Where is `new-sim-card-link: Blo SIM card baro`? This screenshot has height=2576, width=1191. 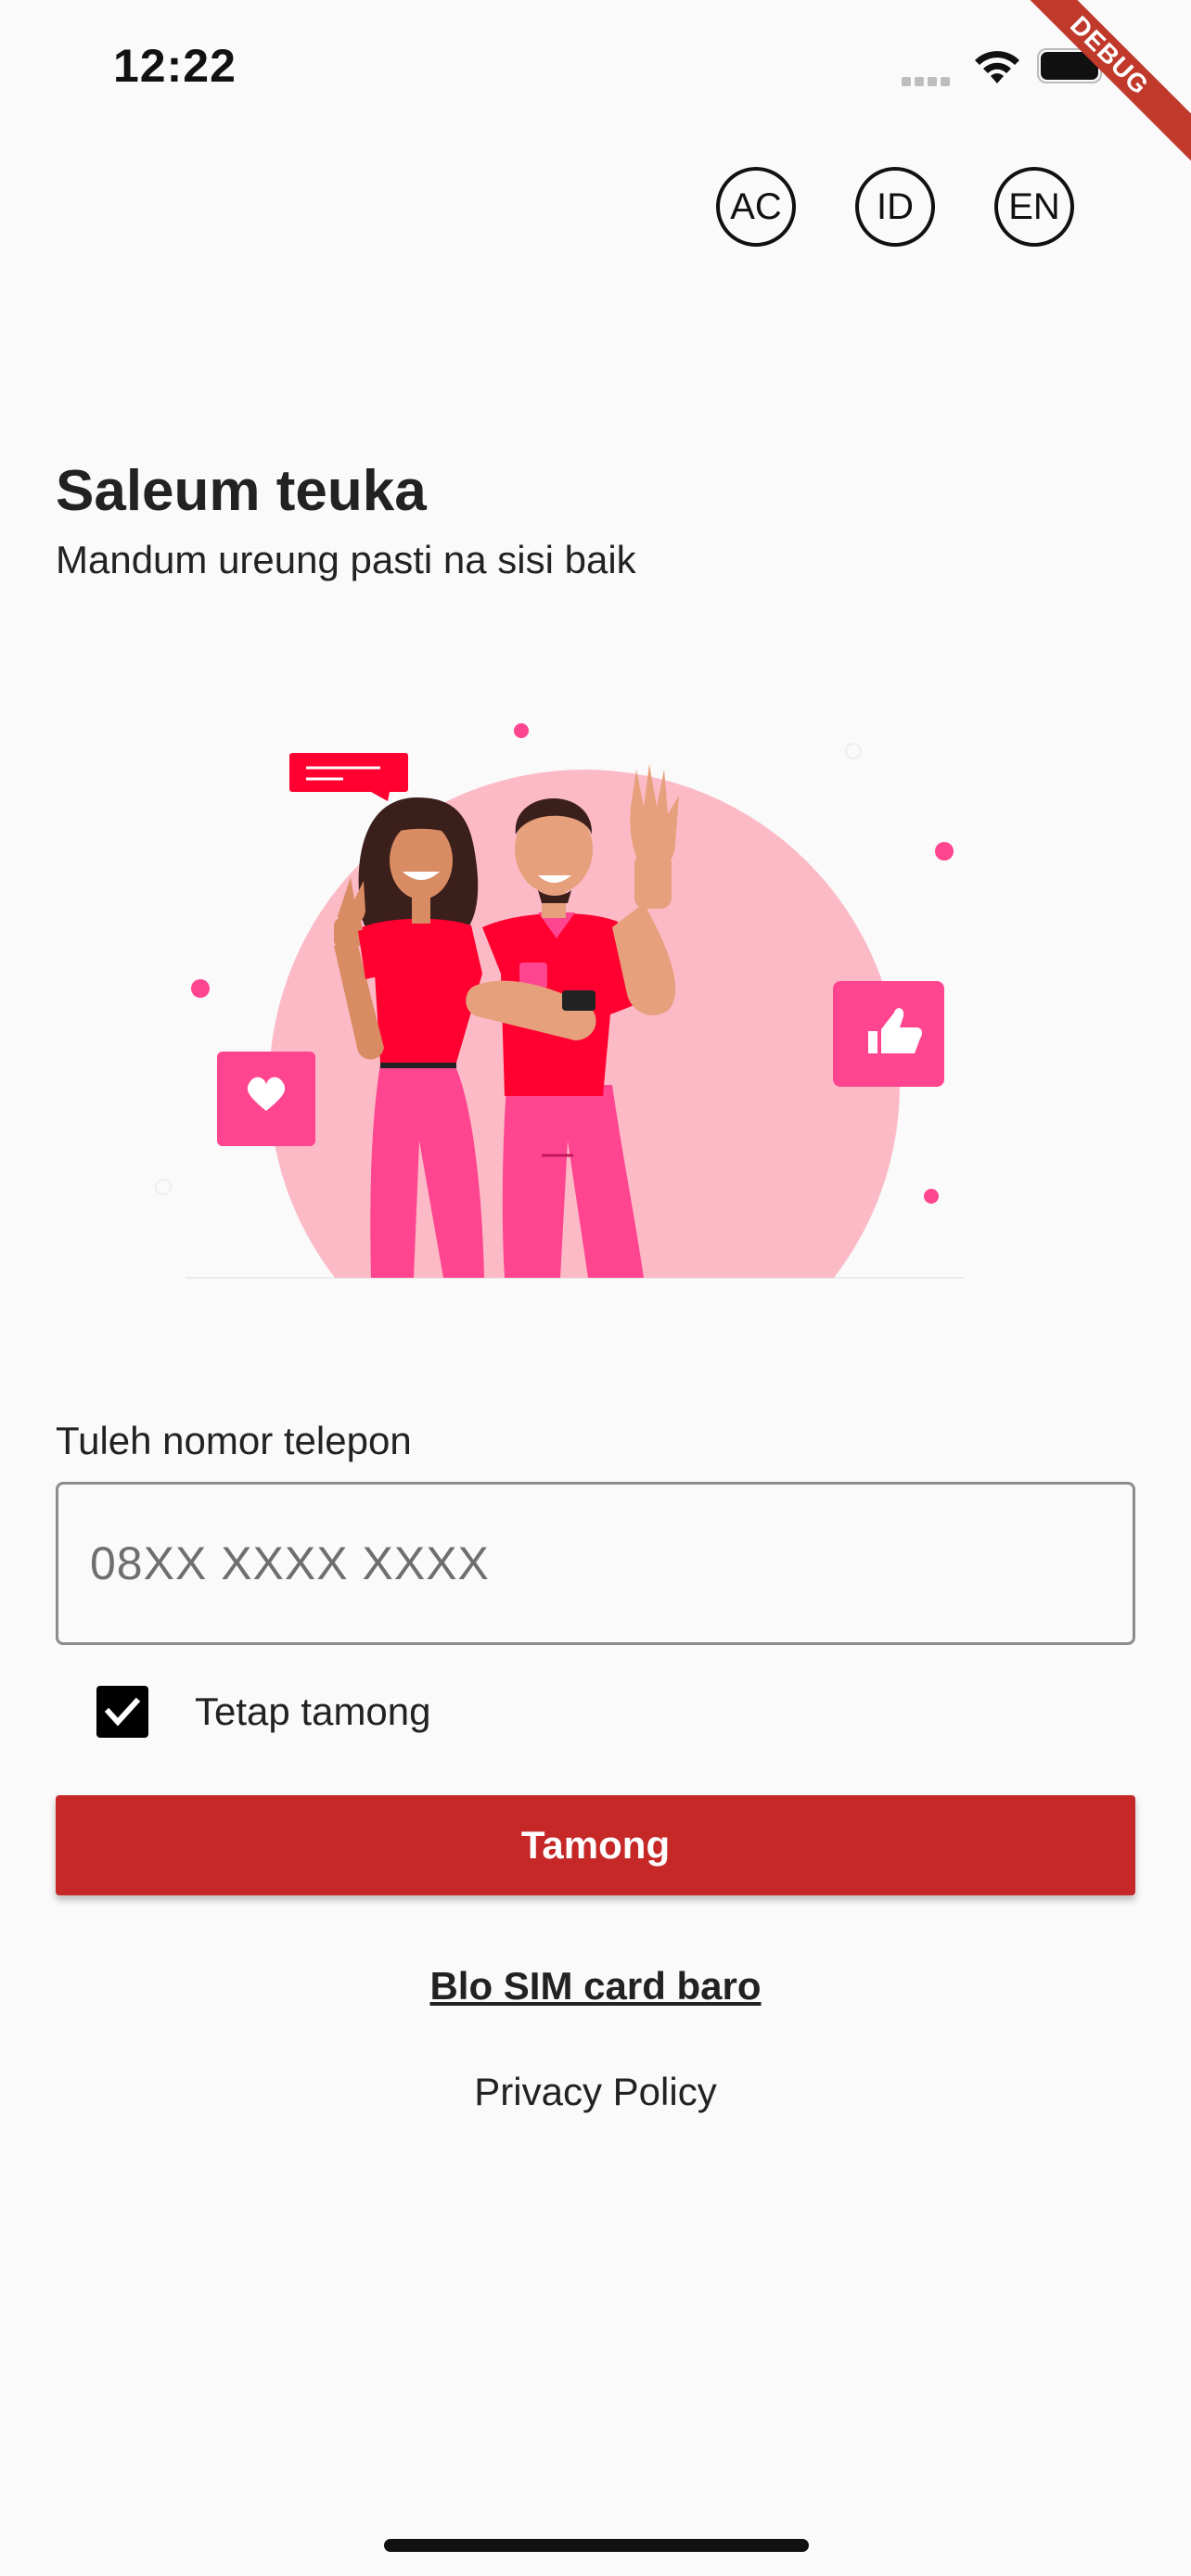
new-sim-card-link: Blo SIM card baro is located at coordinates (595, 1986).